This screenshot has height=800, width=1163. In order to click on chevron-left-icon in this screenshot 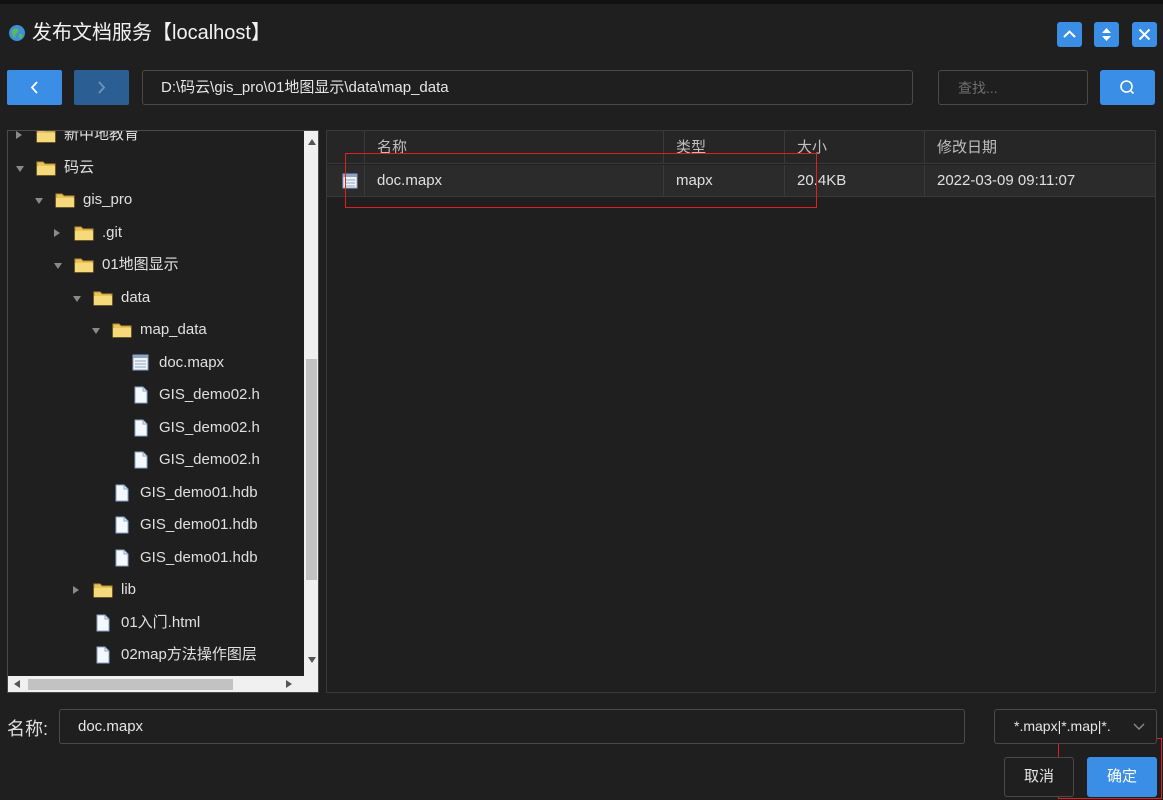, I will do `click(34, 87)`.